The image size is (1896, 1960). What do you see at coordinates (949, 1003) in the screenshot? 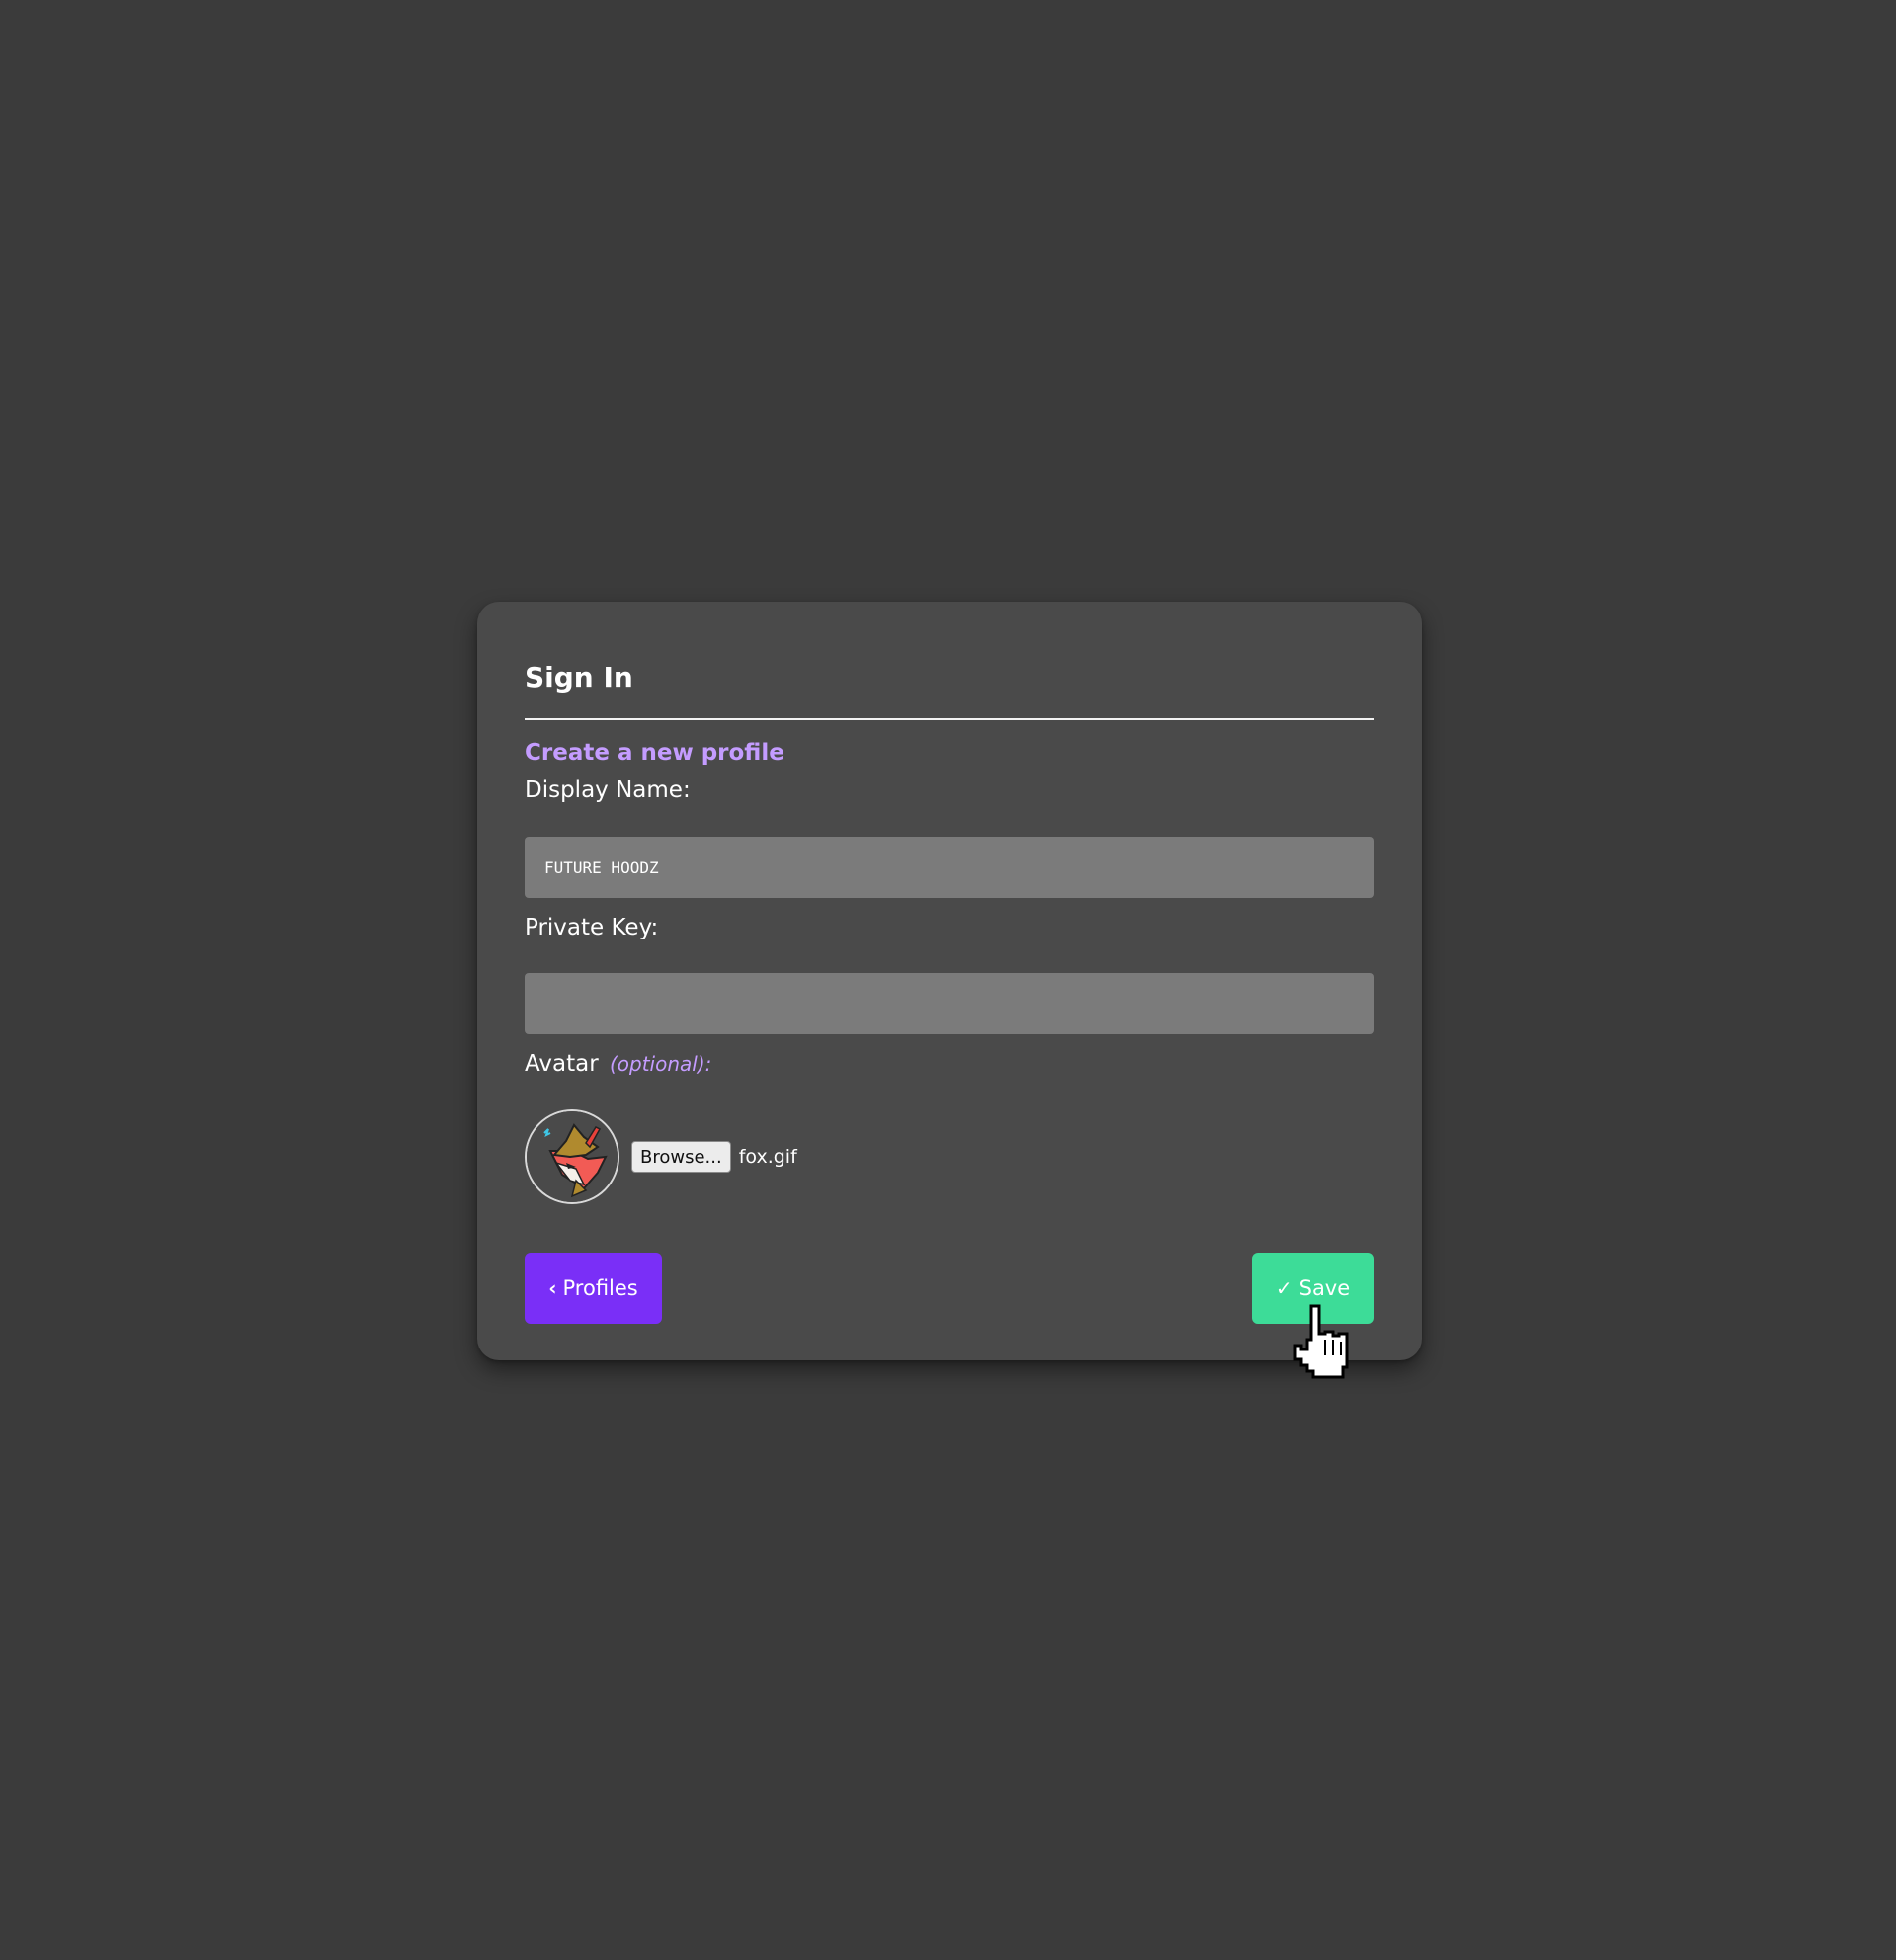
I see `private-key-field` at bounding box center [949, 1003].